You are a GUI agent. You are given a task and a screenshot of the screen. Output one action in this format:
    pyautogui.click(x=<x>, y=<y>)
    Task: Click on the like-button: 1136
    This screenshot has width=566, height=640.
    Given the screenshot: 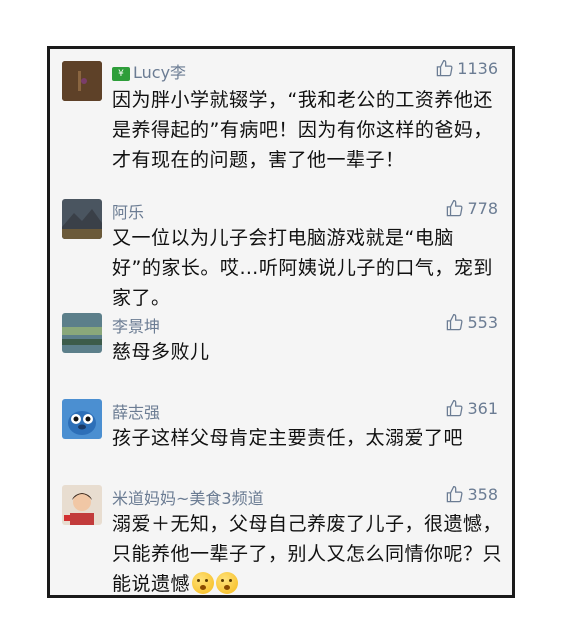 What is the action you would take?
    pyautogui.click(x=466, y=68)
    